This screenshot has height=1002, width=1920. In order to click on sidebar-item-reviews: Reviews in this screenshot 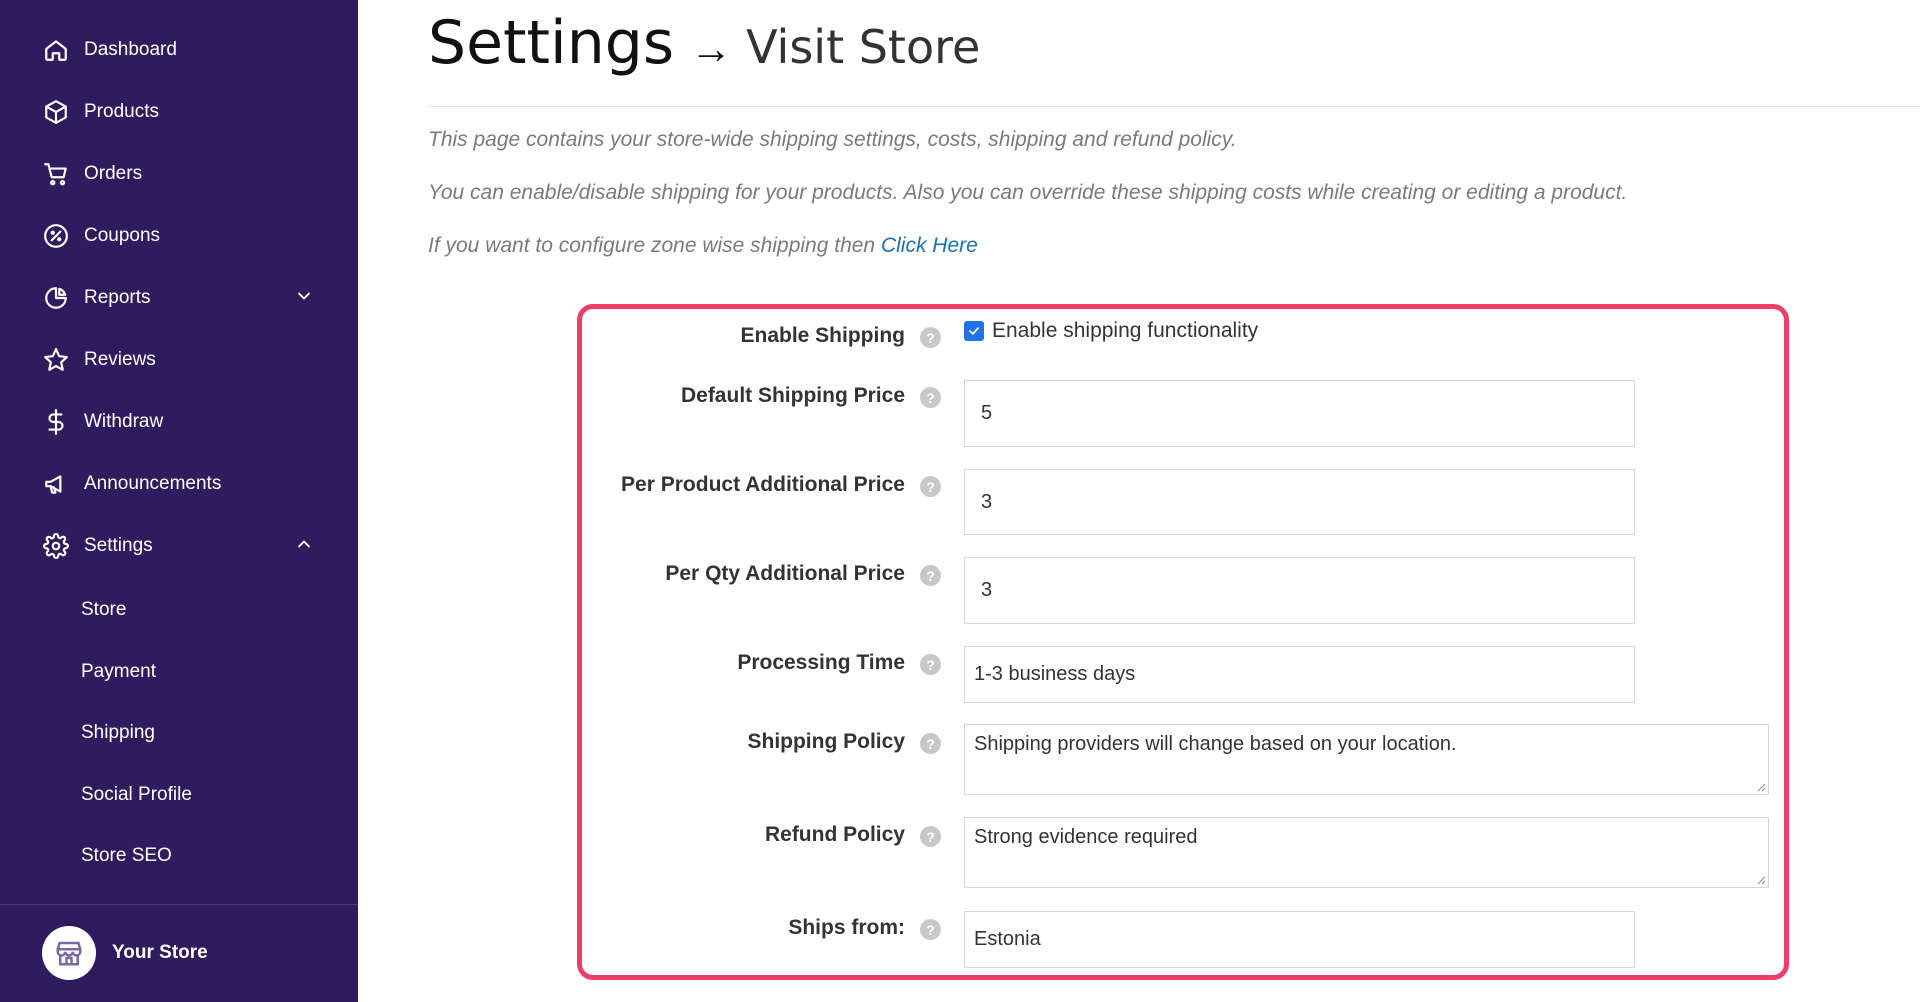, I will do `click(180, 360)`.